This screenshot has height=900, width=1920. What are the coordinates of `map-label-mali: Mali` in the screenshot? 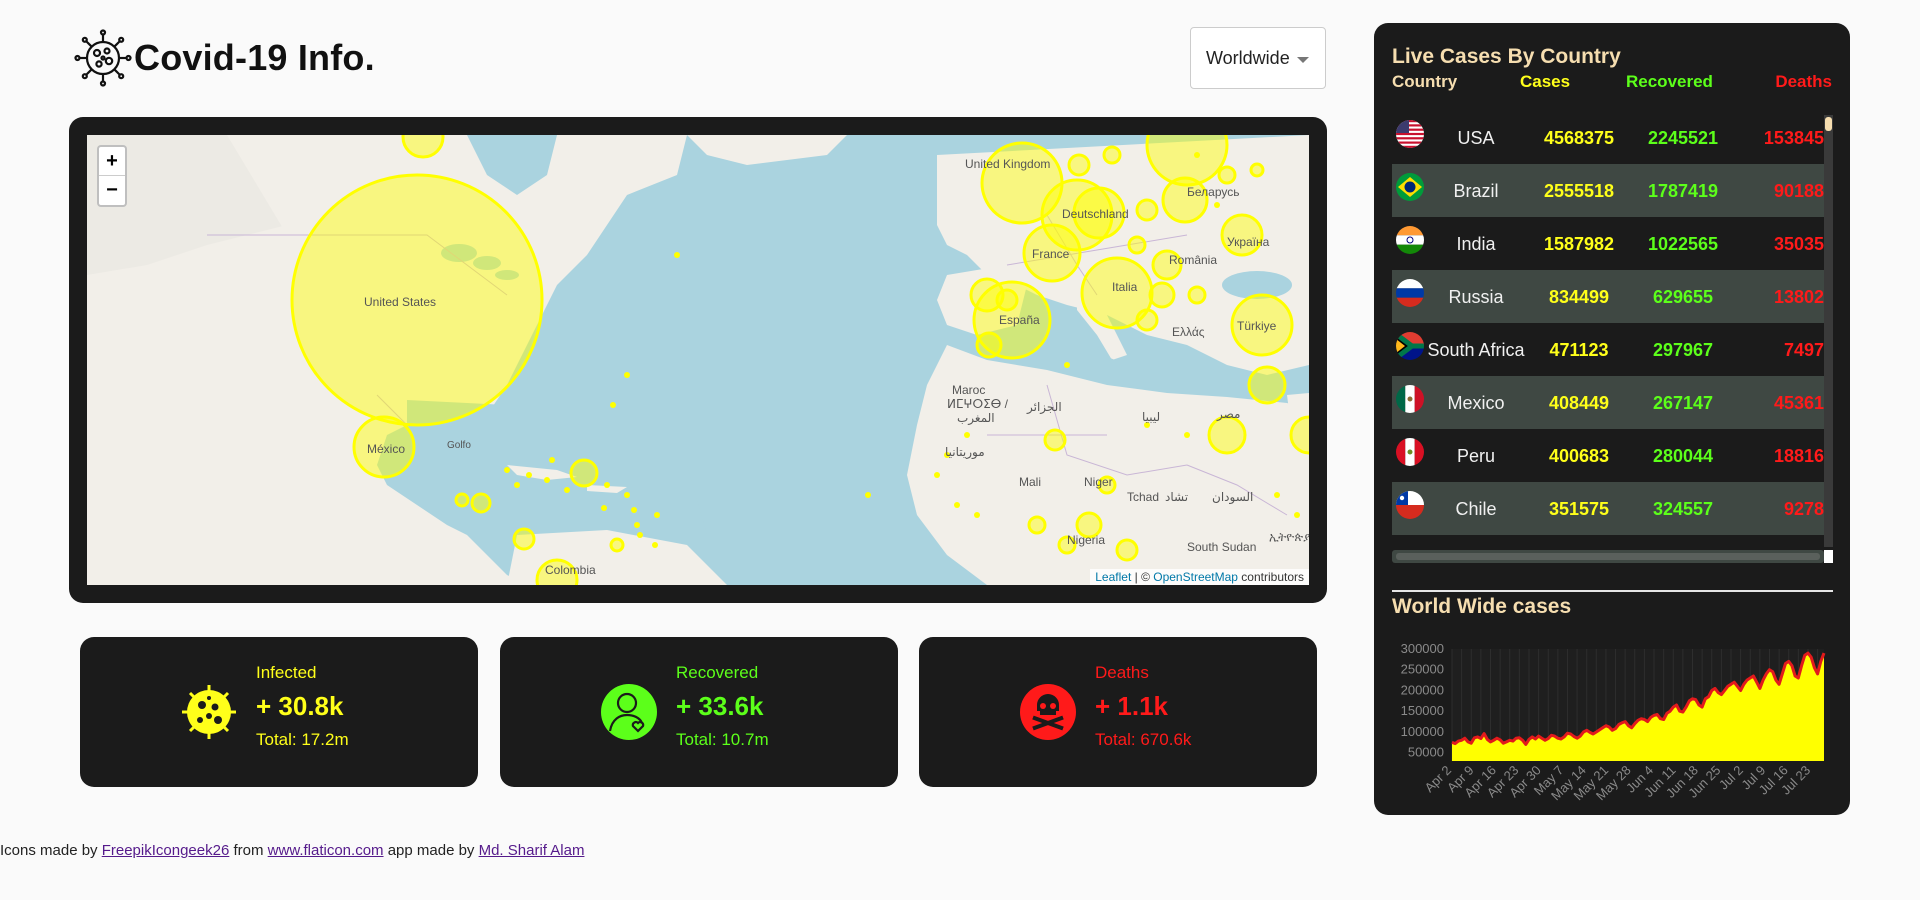 It's located at (1030, 482).